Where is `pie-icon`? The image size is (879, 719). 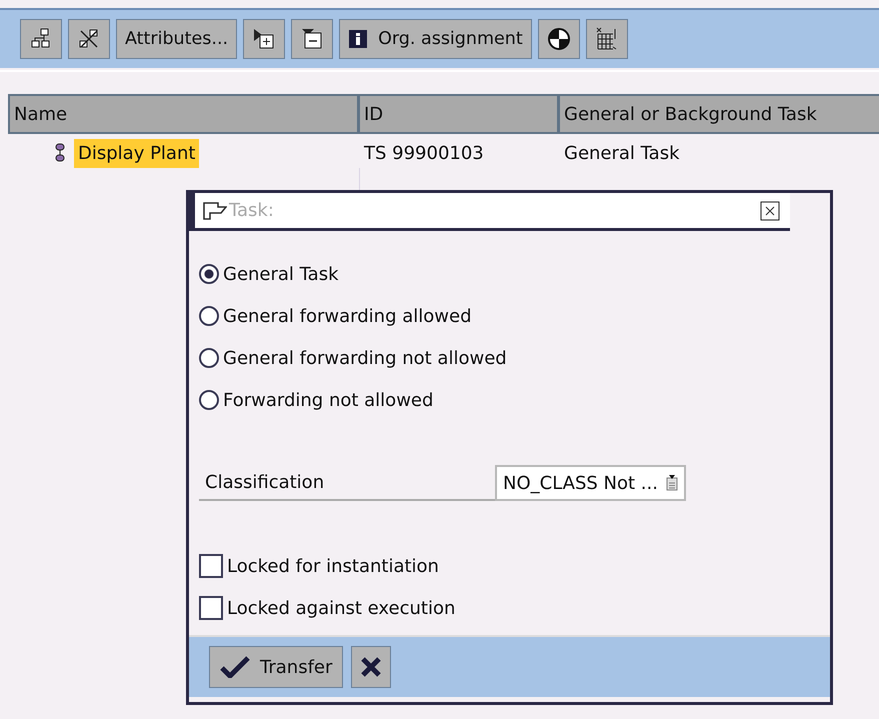 pie-icon is located at coordinates (558, 39).